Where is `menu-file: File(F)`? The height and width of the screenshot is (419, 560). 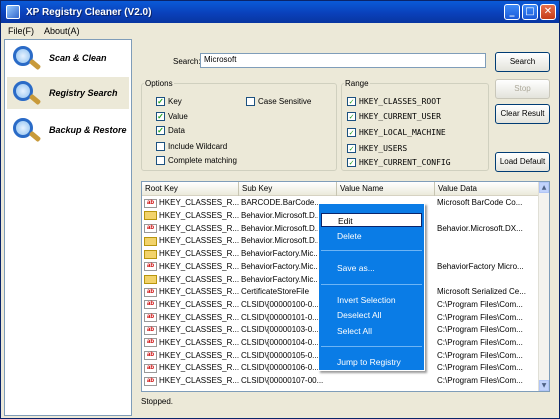
menu-file: File(F) is located at coordinates (21, 31).